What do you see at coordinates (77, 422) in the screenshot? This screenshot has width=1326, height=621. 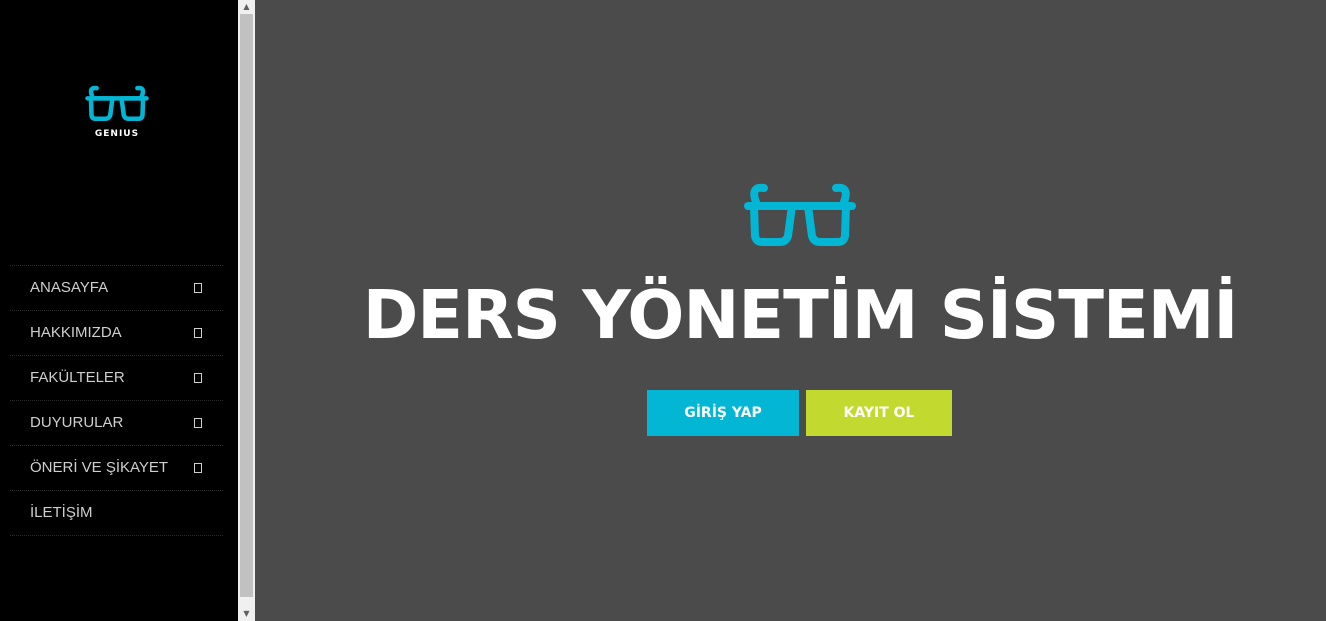 I see `sidebar-item-label: DUYURULAR` at bounding box center [77, 422].